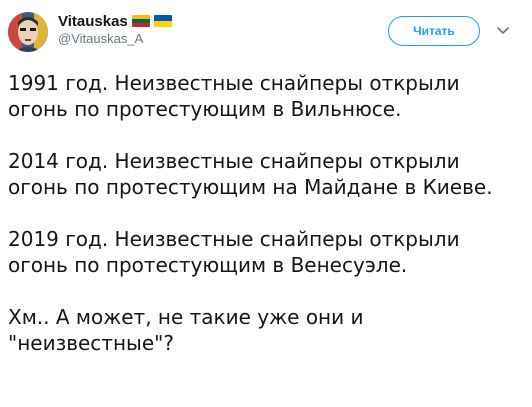 Image resolution: width=532 pixels, height=407 pixels. I want to click on chevron-down-icon, so click(503, 31).